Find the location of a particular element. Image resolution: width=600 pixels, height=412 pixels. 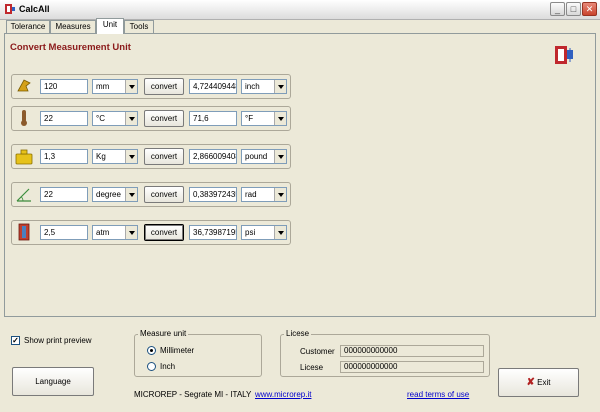

inch-label: Inch is located at coordinates (168, 366).